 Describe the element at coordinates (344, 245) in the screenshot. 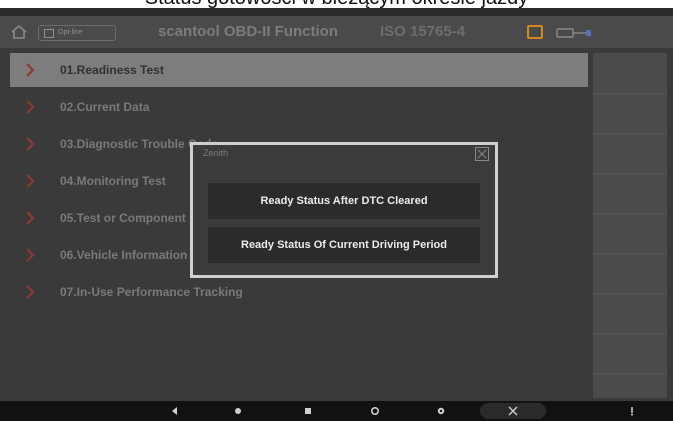

I see `ready-status-current-driving-period-button: Ready Status Of Current Driving Period` at that location.